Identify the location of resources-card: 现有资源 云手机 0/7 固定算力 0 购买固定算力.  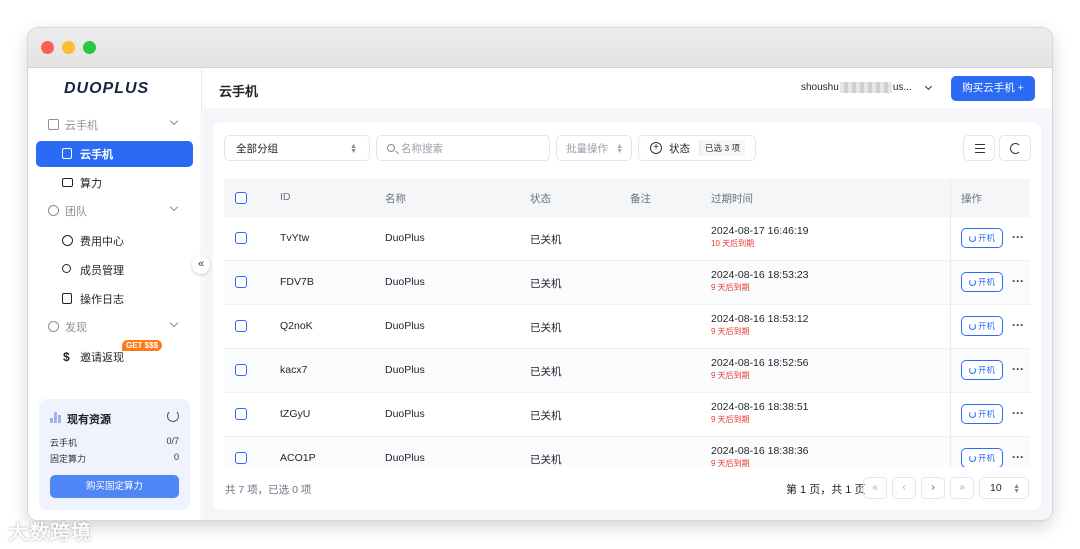
(114, 454).